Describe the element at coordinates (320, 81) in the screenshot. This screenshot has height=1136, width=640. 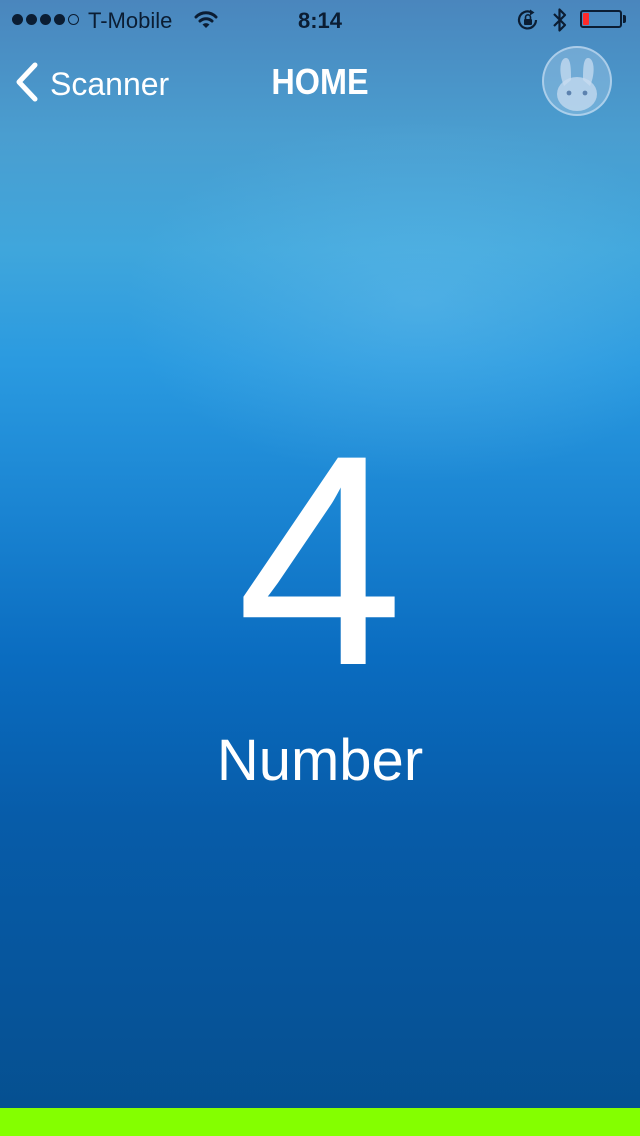
I see `page-title: HOME` at that location.